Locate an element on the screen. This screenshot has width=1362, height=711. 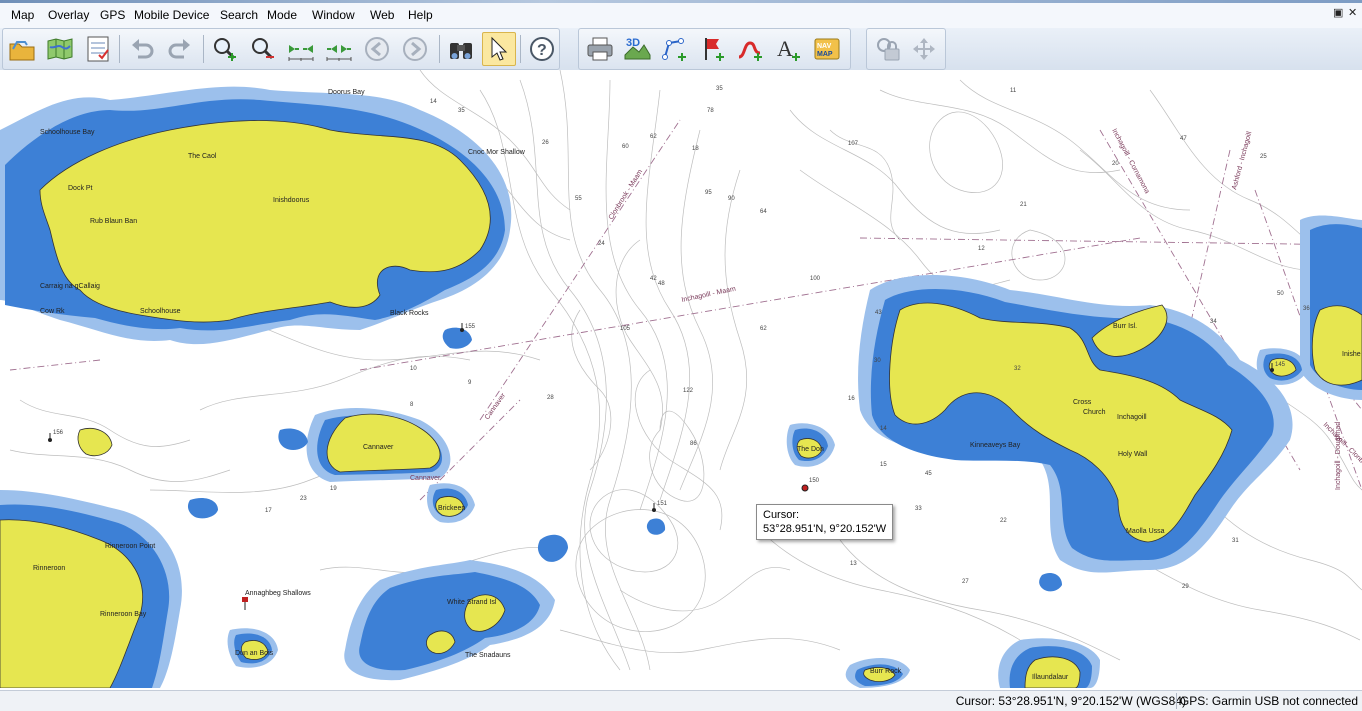
waypoint-button is located at coordinates (713, 49).